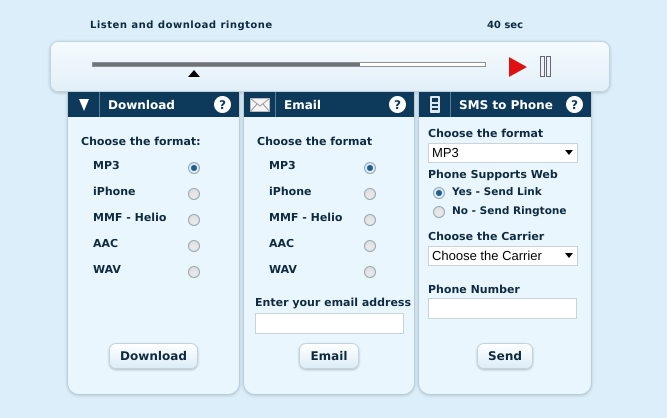 The width and height of the screenshot is (667, 418). What do you see at coordinates (503, 152) in the screenshot?
I see `format-dropdown: MP3` at bounding box center [503, 152].